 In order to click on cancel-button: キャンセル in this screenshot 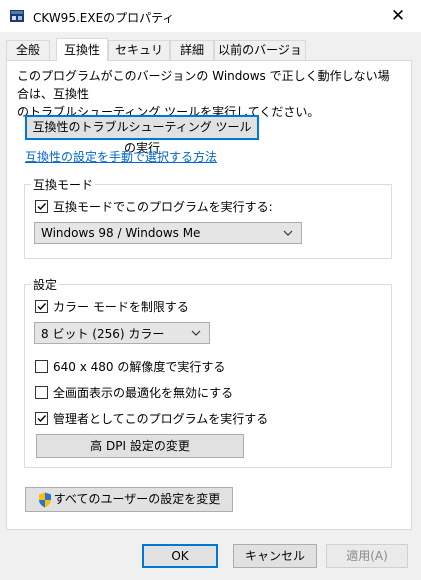, I will do `click(275, 556)`.